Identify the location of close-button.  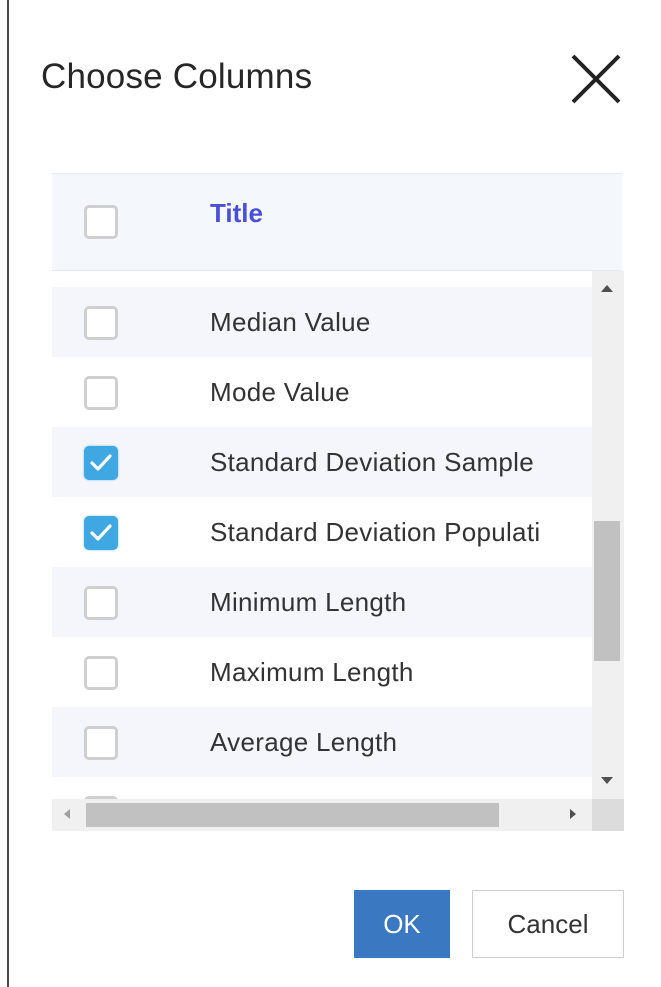
(596, 79).